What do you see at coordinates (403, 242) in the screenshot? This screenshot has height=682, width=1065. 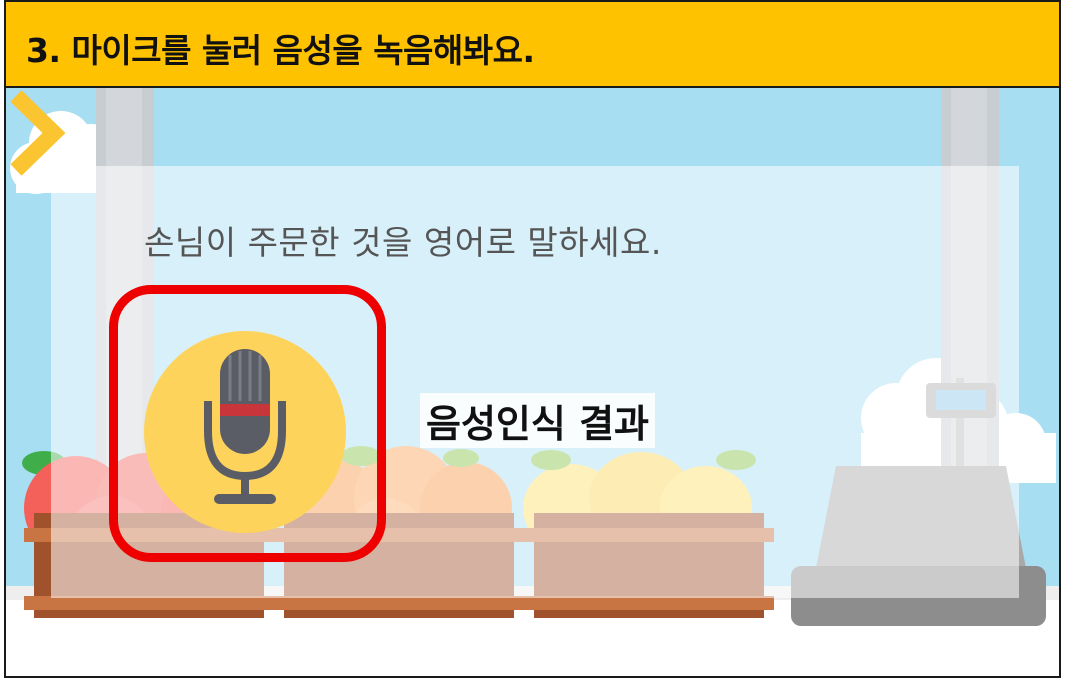 I see `instruction-text: 손님이 주문한 것을 영어로 말하세요.` at bounding box center [403, 242].